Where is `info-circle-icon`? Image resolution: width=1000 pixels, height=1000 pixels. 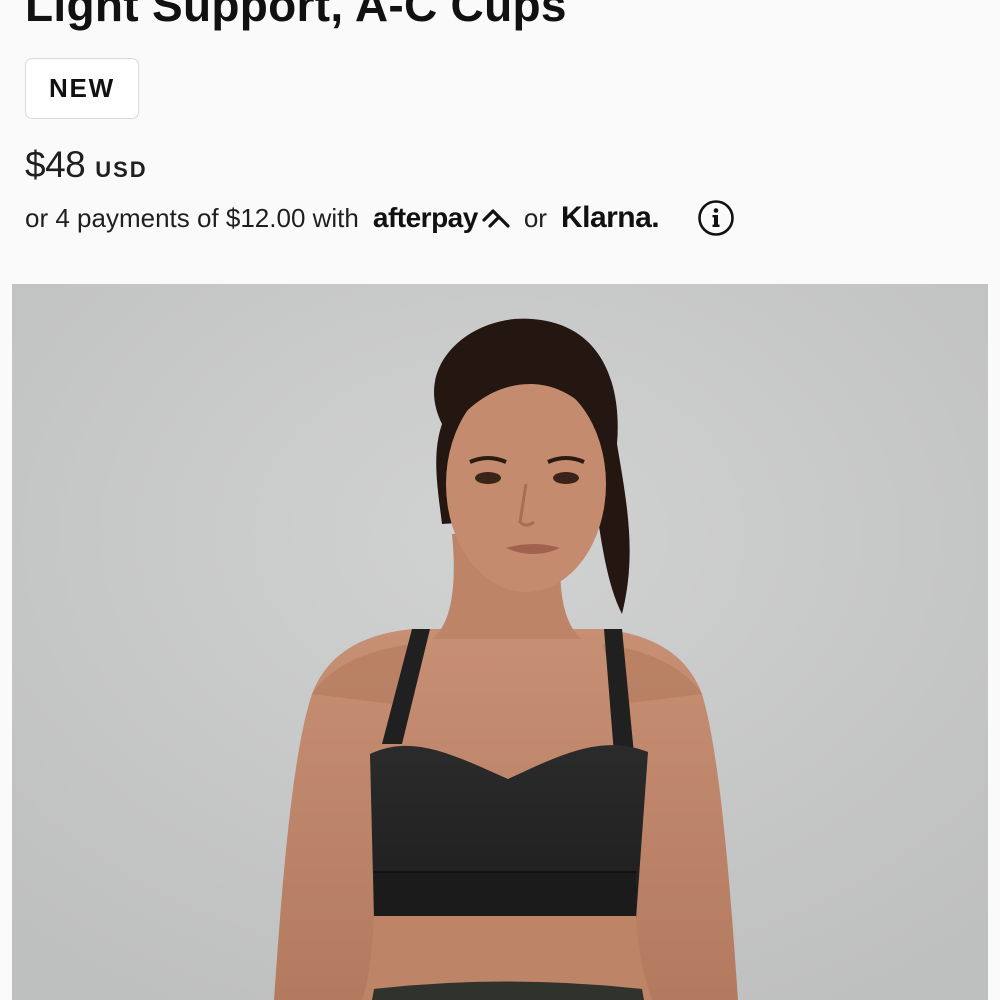
info-circle-icon is located at coordinates (716, 218).